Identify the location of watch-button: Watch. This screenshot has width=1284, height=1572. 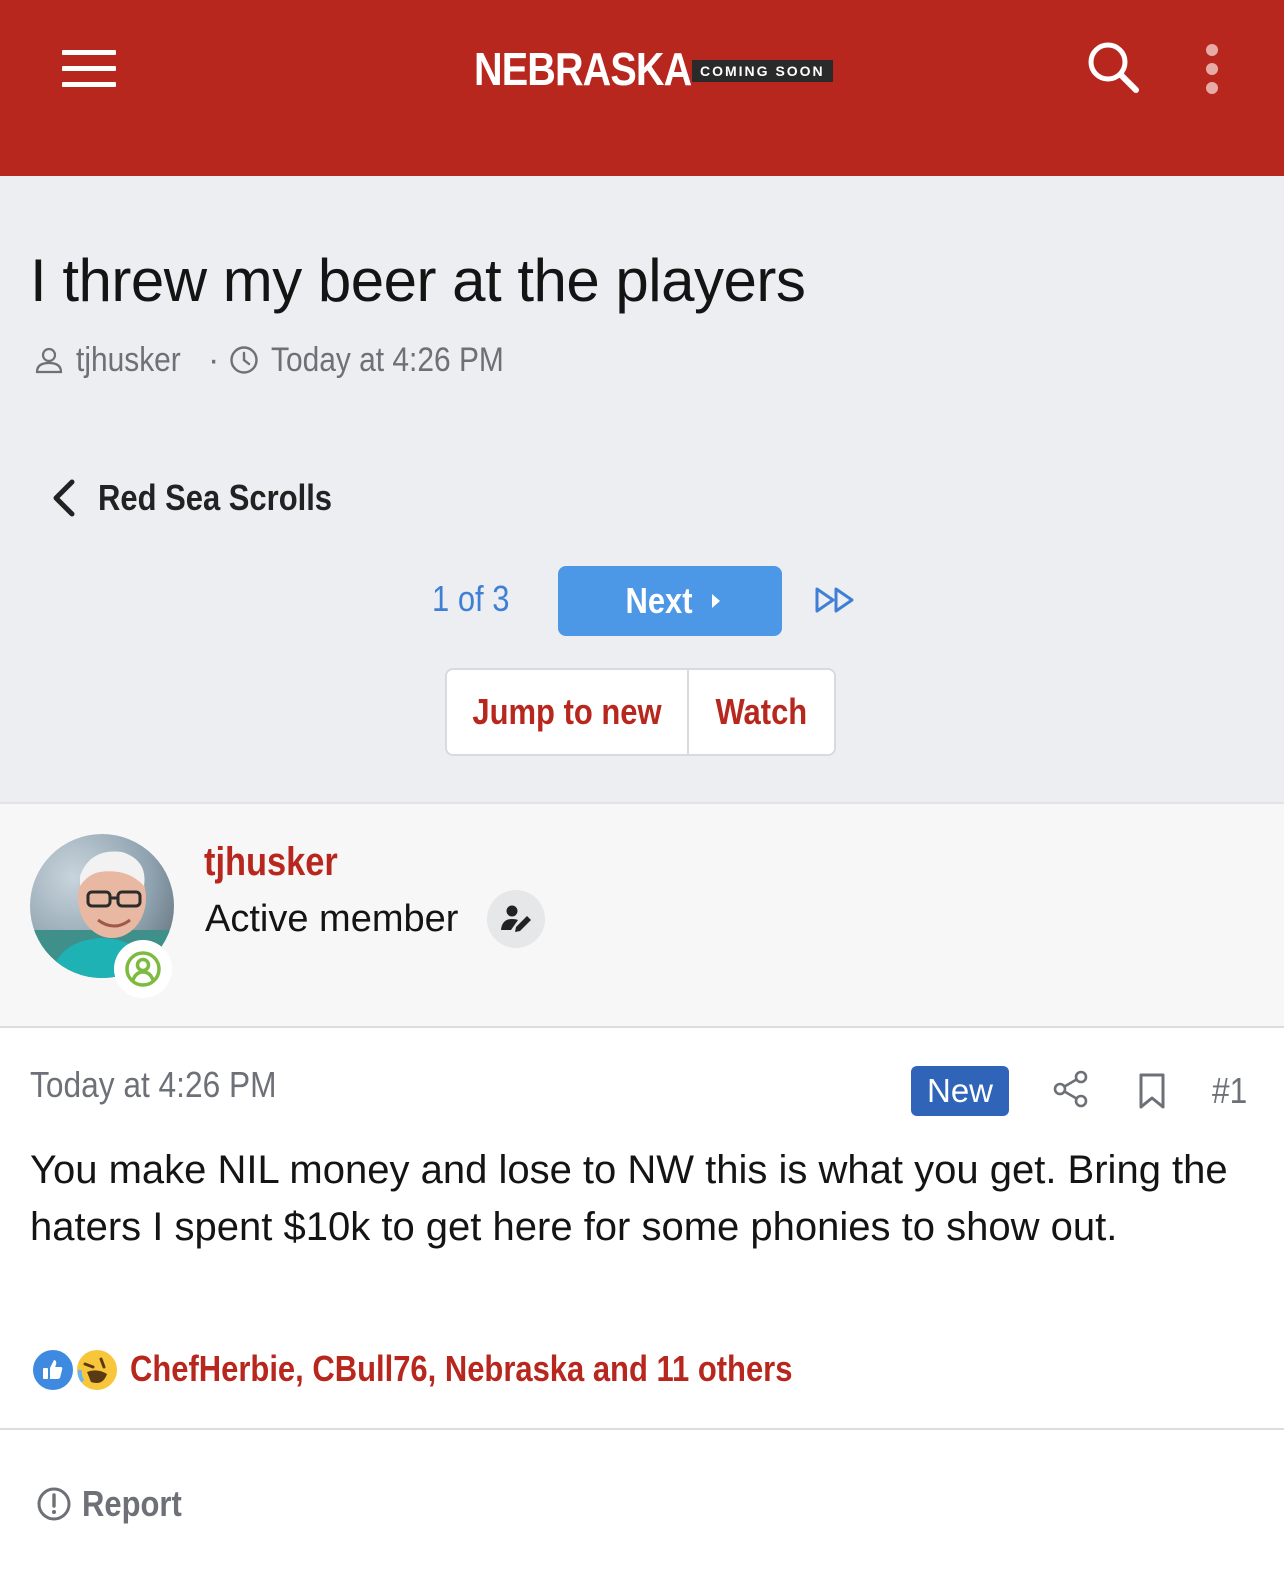
(761, 712).